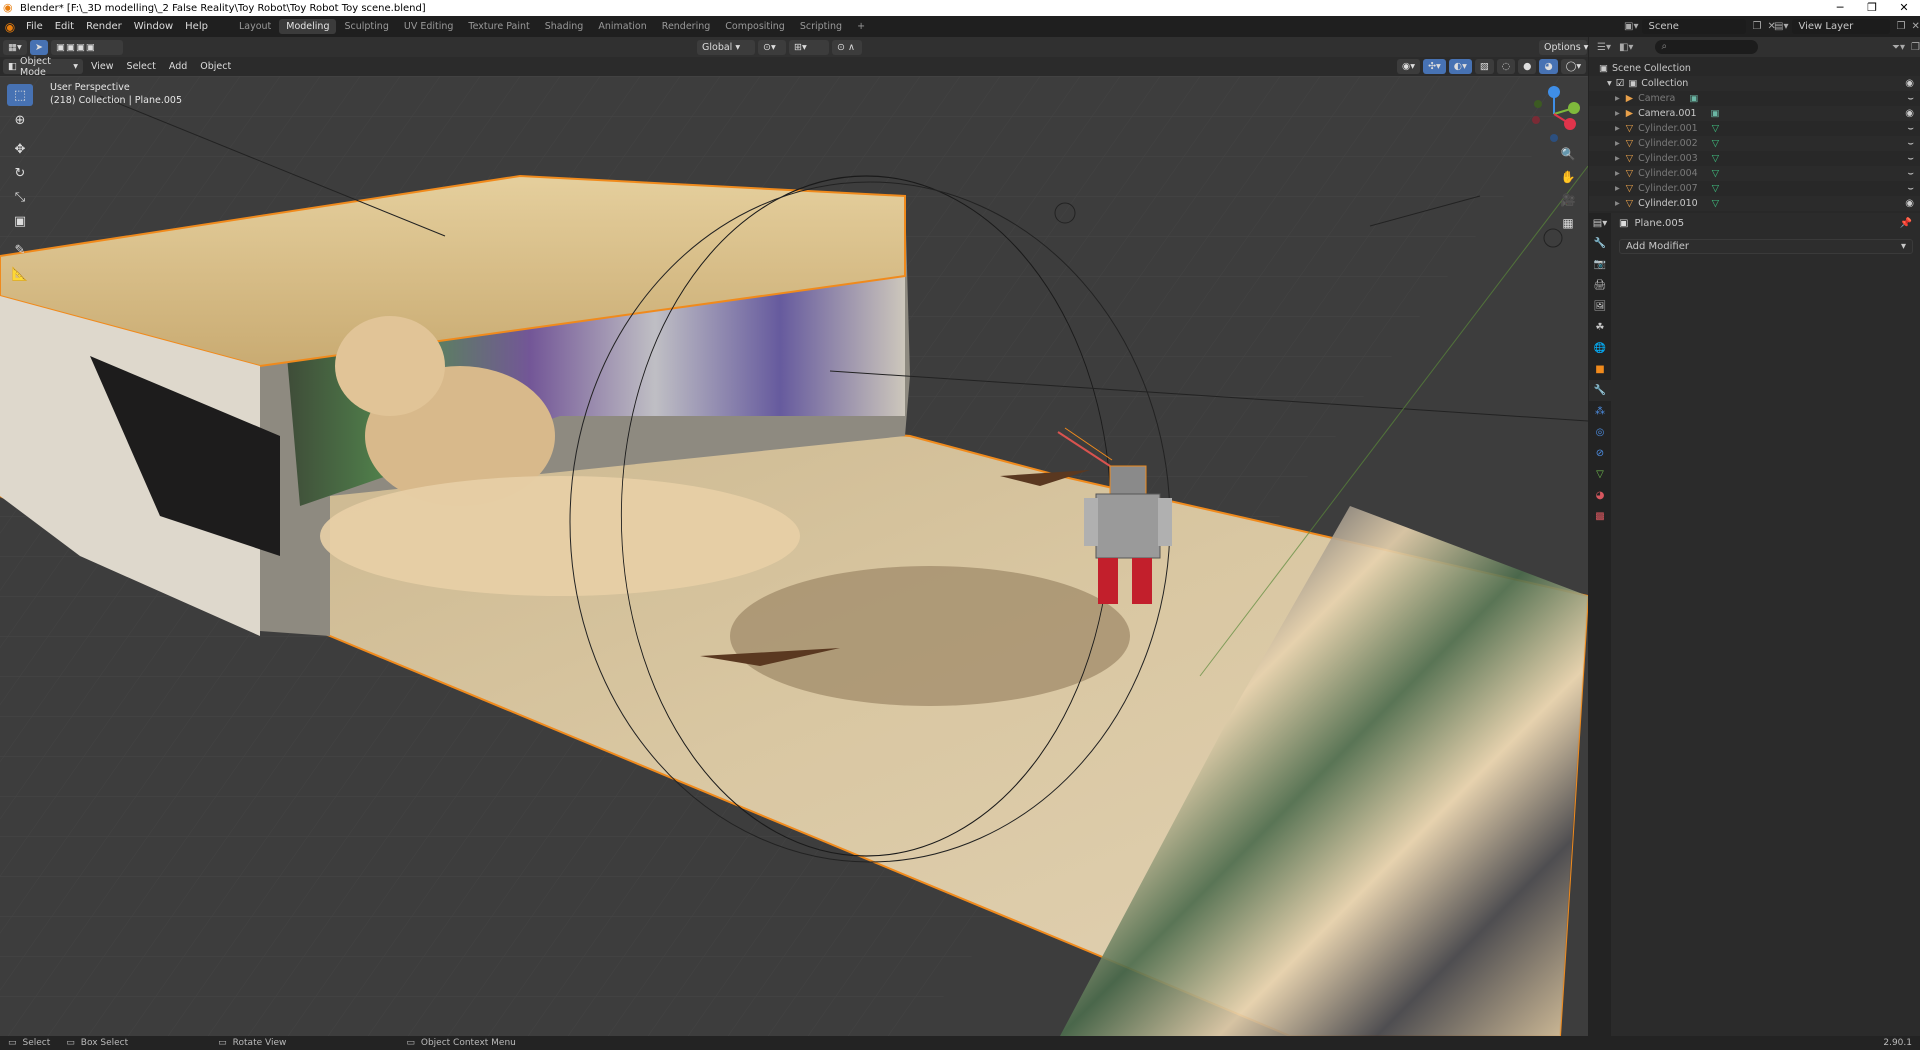  Describe the element at coordinates (1527, 66) in the screenshot. I see `shading-solid-icon: ●` at that location.